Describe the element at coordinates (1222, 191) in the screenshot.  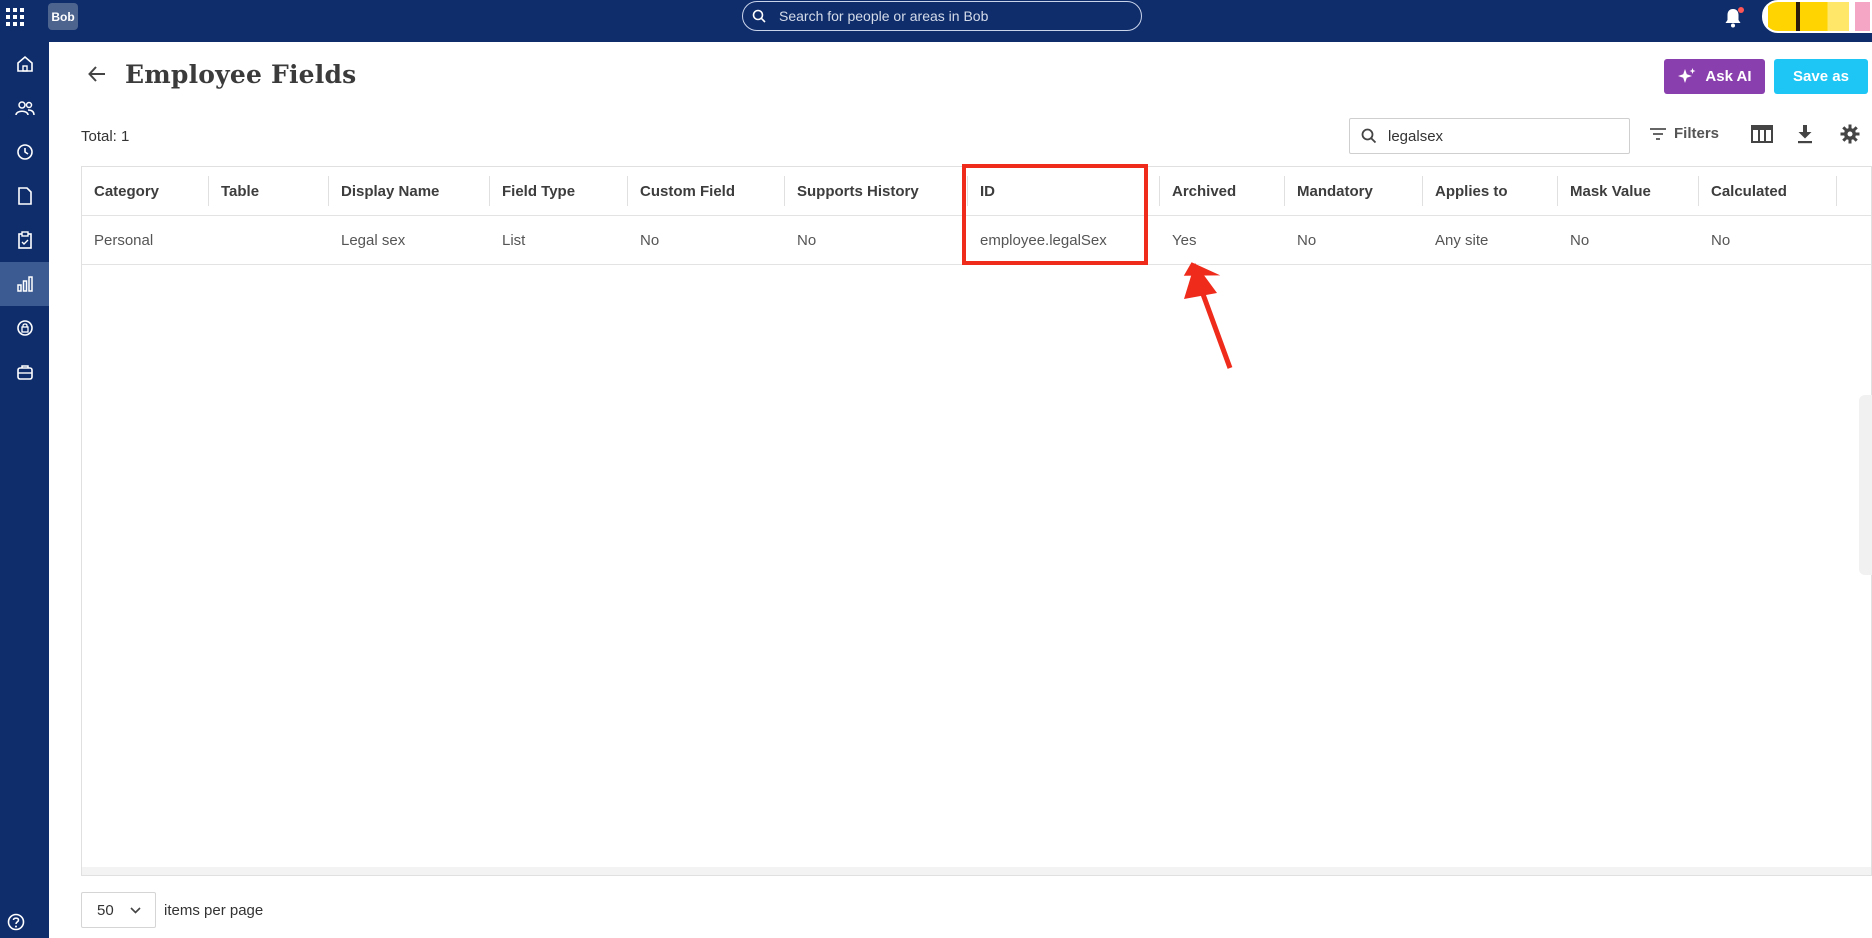
I see `column-header: Archived` at that location.